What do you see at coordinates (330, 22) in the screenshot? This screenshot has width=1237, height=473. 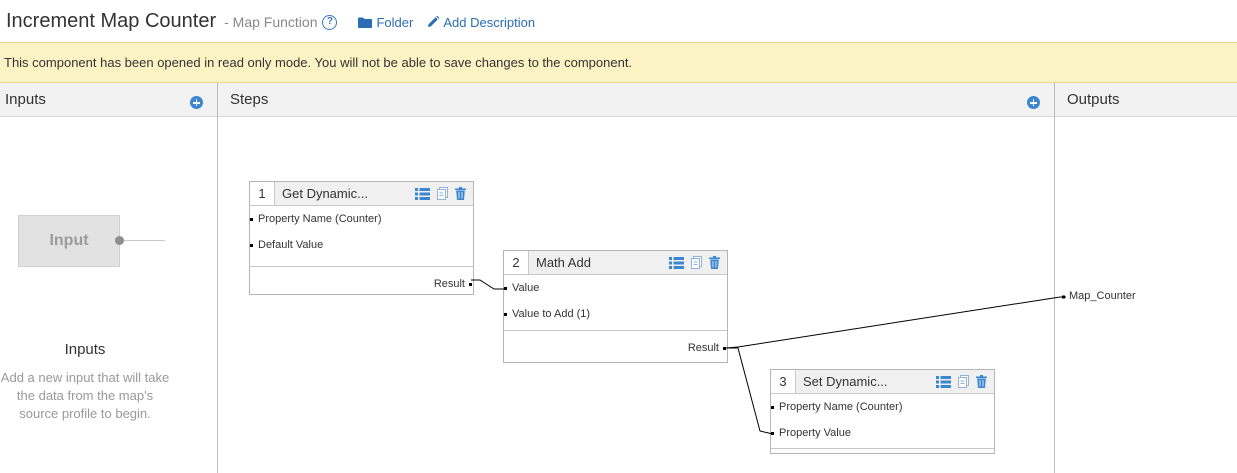 I see `help-icon: ?` at bounding box center [330, 22].